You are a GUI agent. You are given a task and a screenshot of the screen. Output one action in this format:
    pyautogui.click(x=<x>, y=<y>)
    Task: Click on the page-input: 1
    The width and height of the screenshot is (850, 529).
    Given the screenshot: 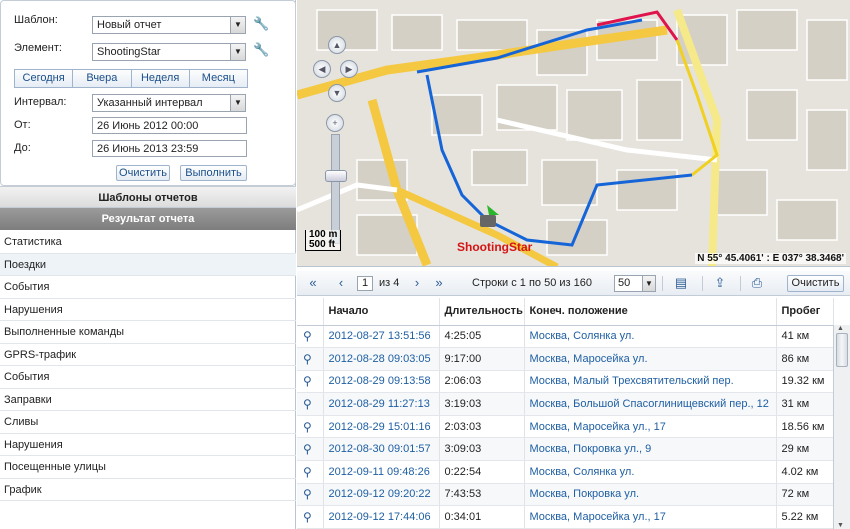 What is the action you would take?
    pyautogui.click(x=365, y=283)
    